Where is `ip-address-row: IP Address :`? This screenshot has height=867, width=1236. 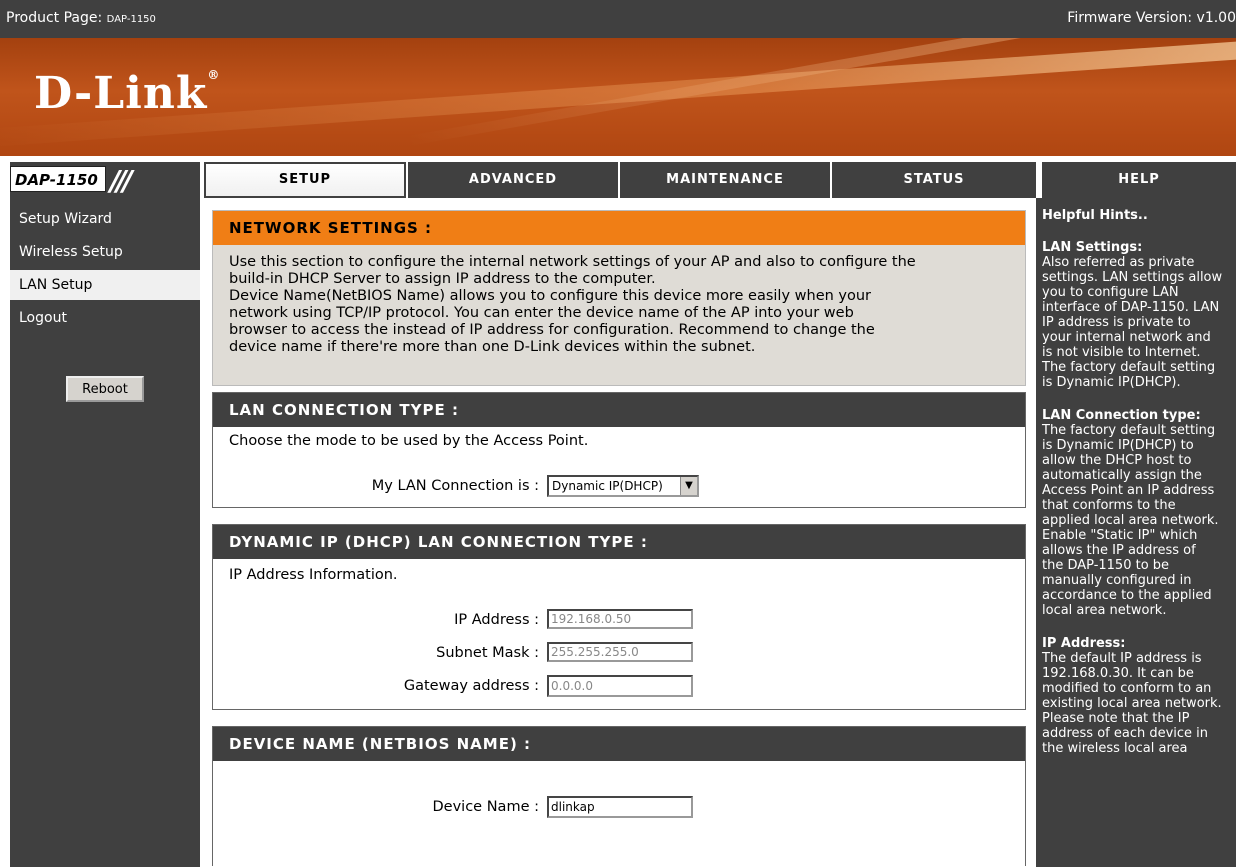 ip-address-row: IP Address : is located at coordinates (619, 621).